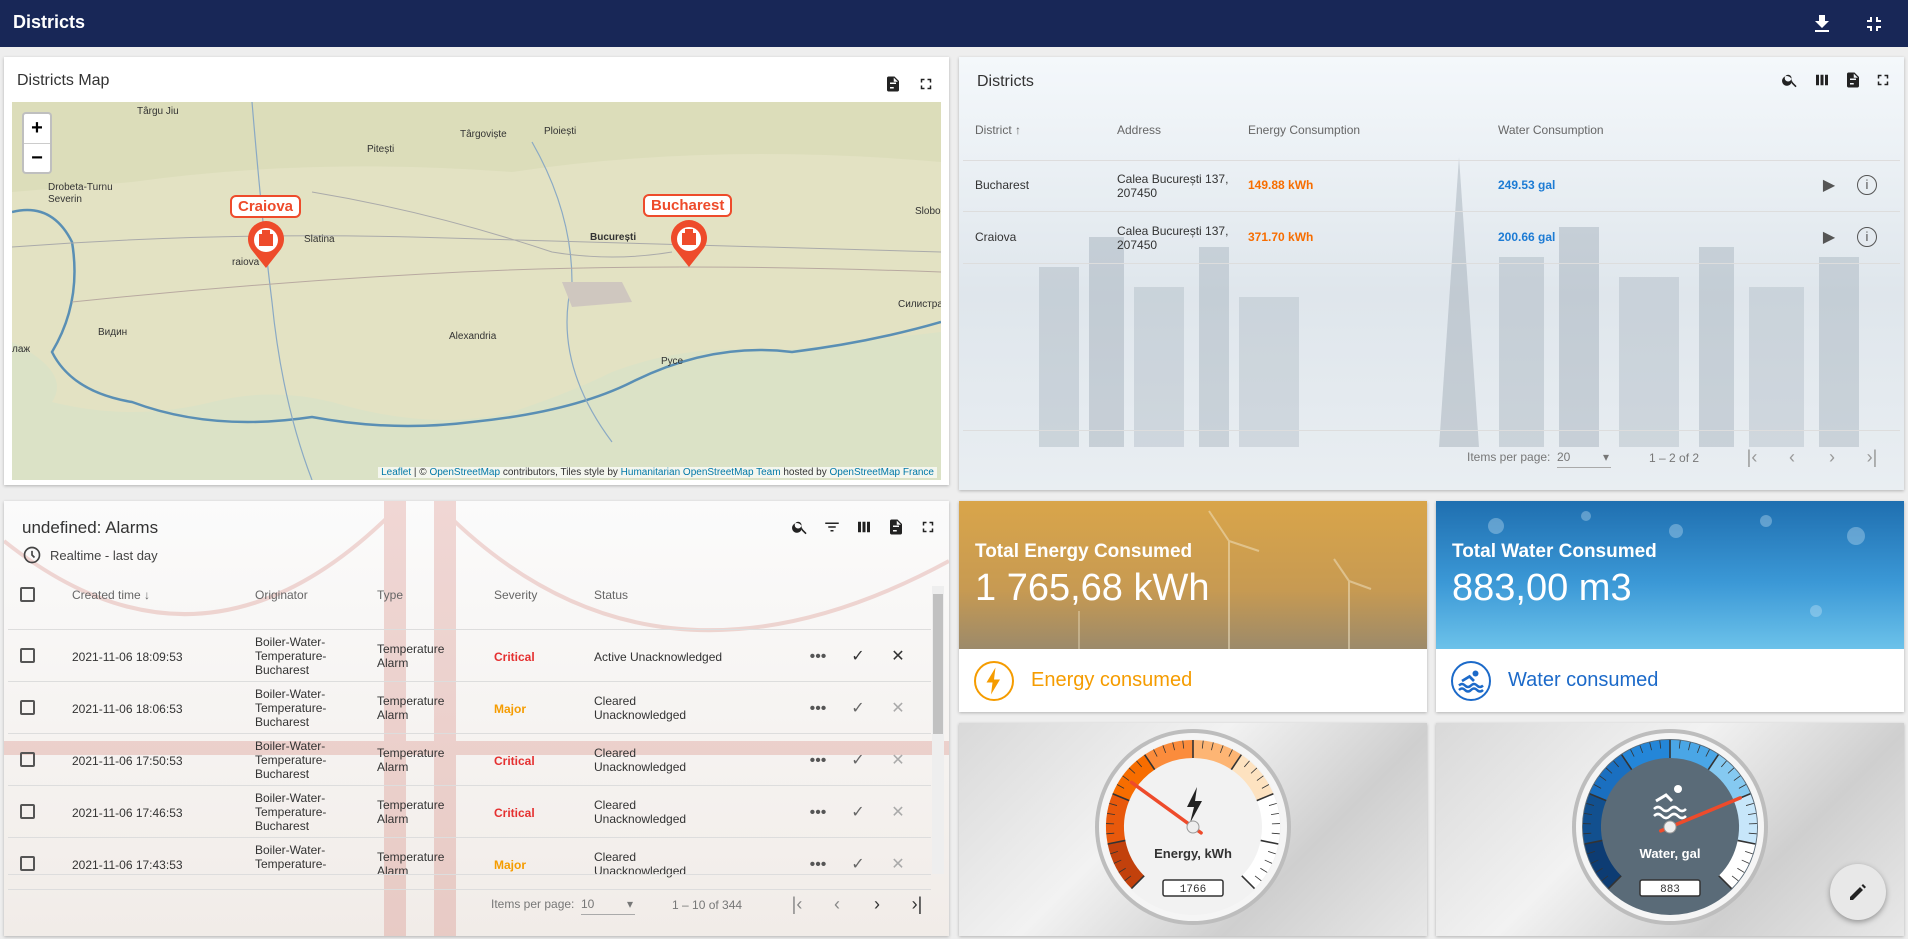 This screenshot has width=1908, height=939. Describe the element at coordinates (1193, 853) in the screenshot. I see `gauge-label: Energy, kWh` at that location.